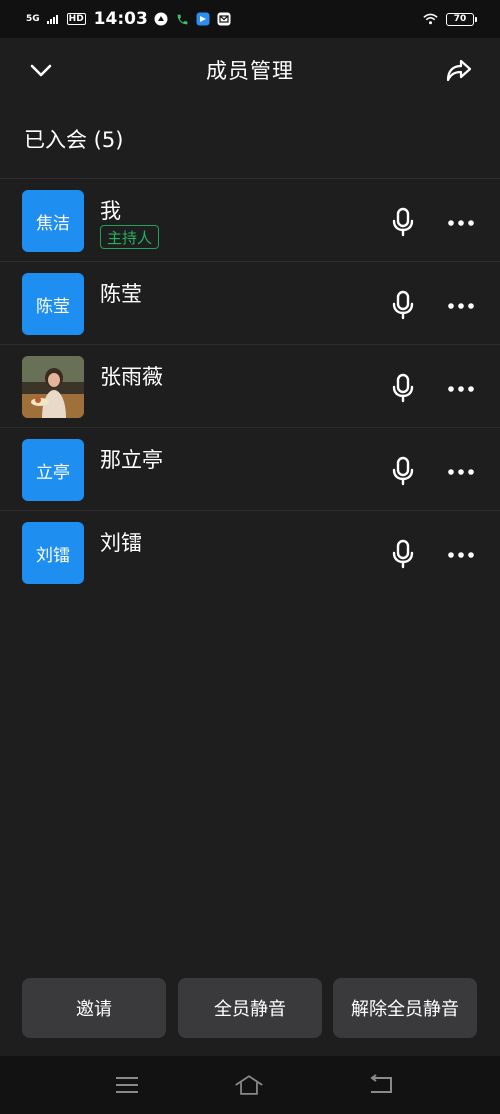 The width and height of the screenshot is (500, 1114). What do you see at coordinates (53, 221) in the screenshot?
I see `avatar: 焦洁` at bounding box center [53, 221].